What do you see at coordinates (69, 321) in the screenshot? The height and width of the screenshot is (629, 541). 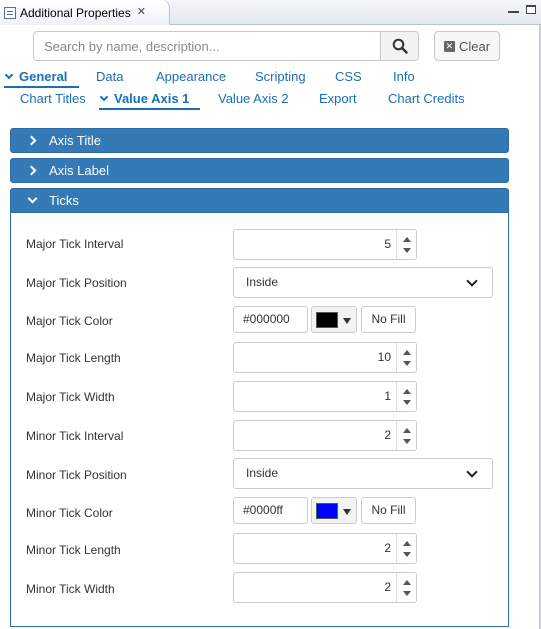 I see `major-tick-color-label: Major Tick Color` at bounding box center [69, 321].